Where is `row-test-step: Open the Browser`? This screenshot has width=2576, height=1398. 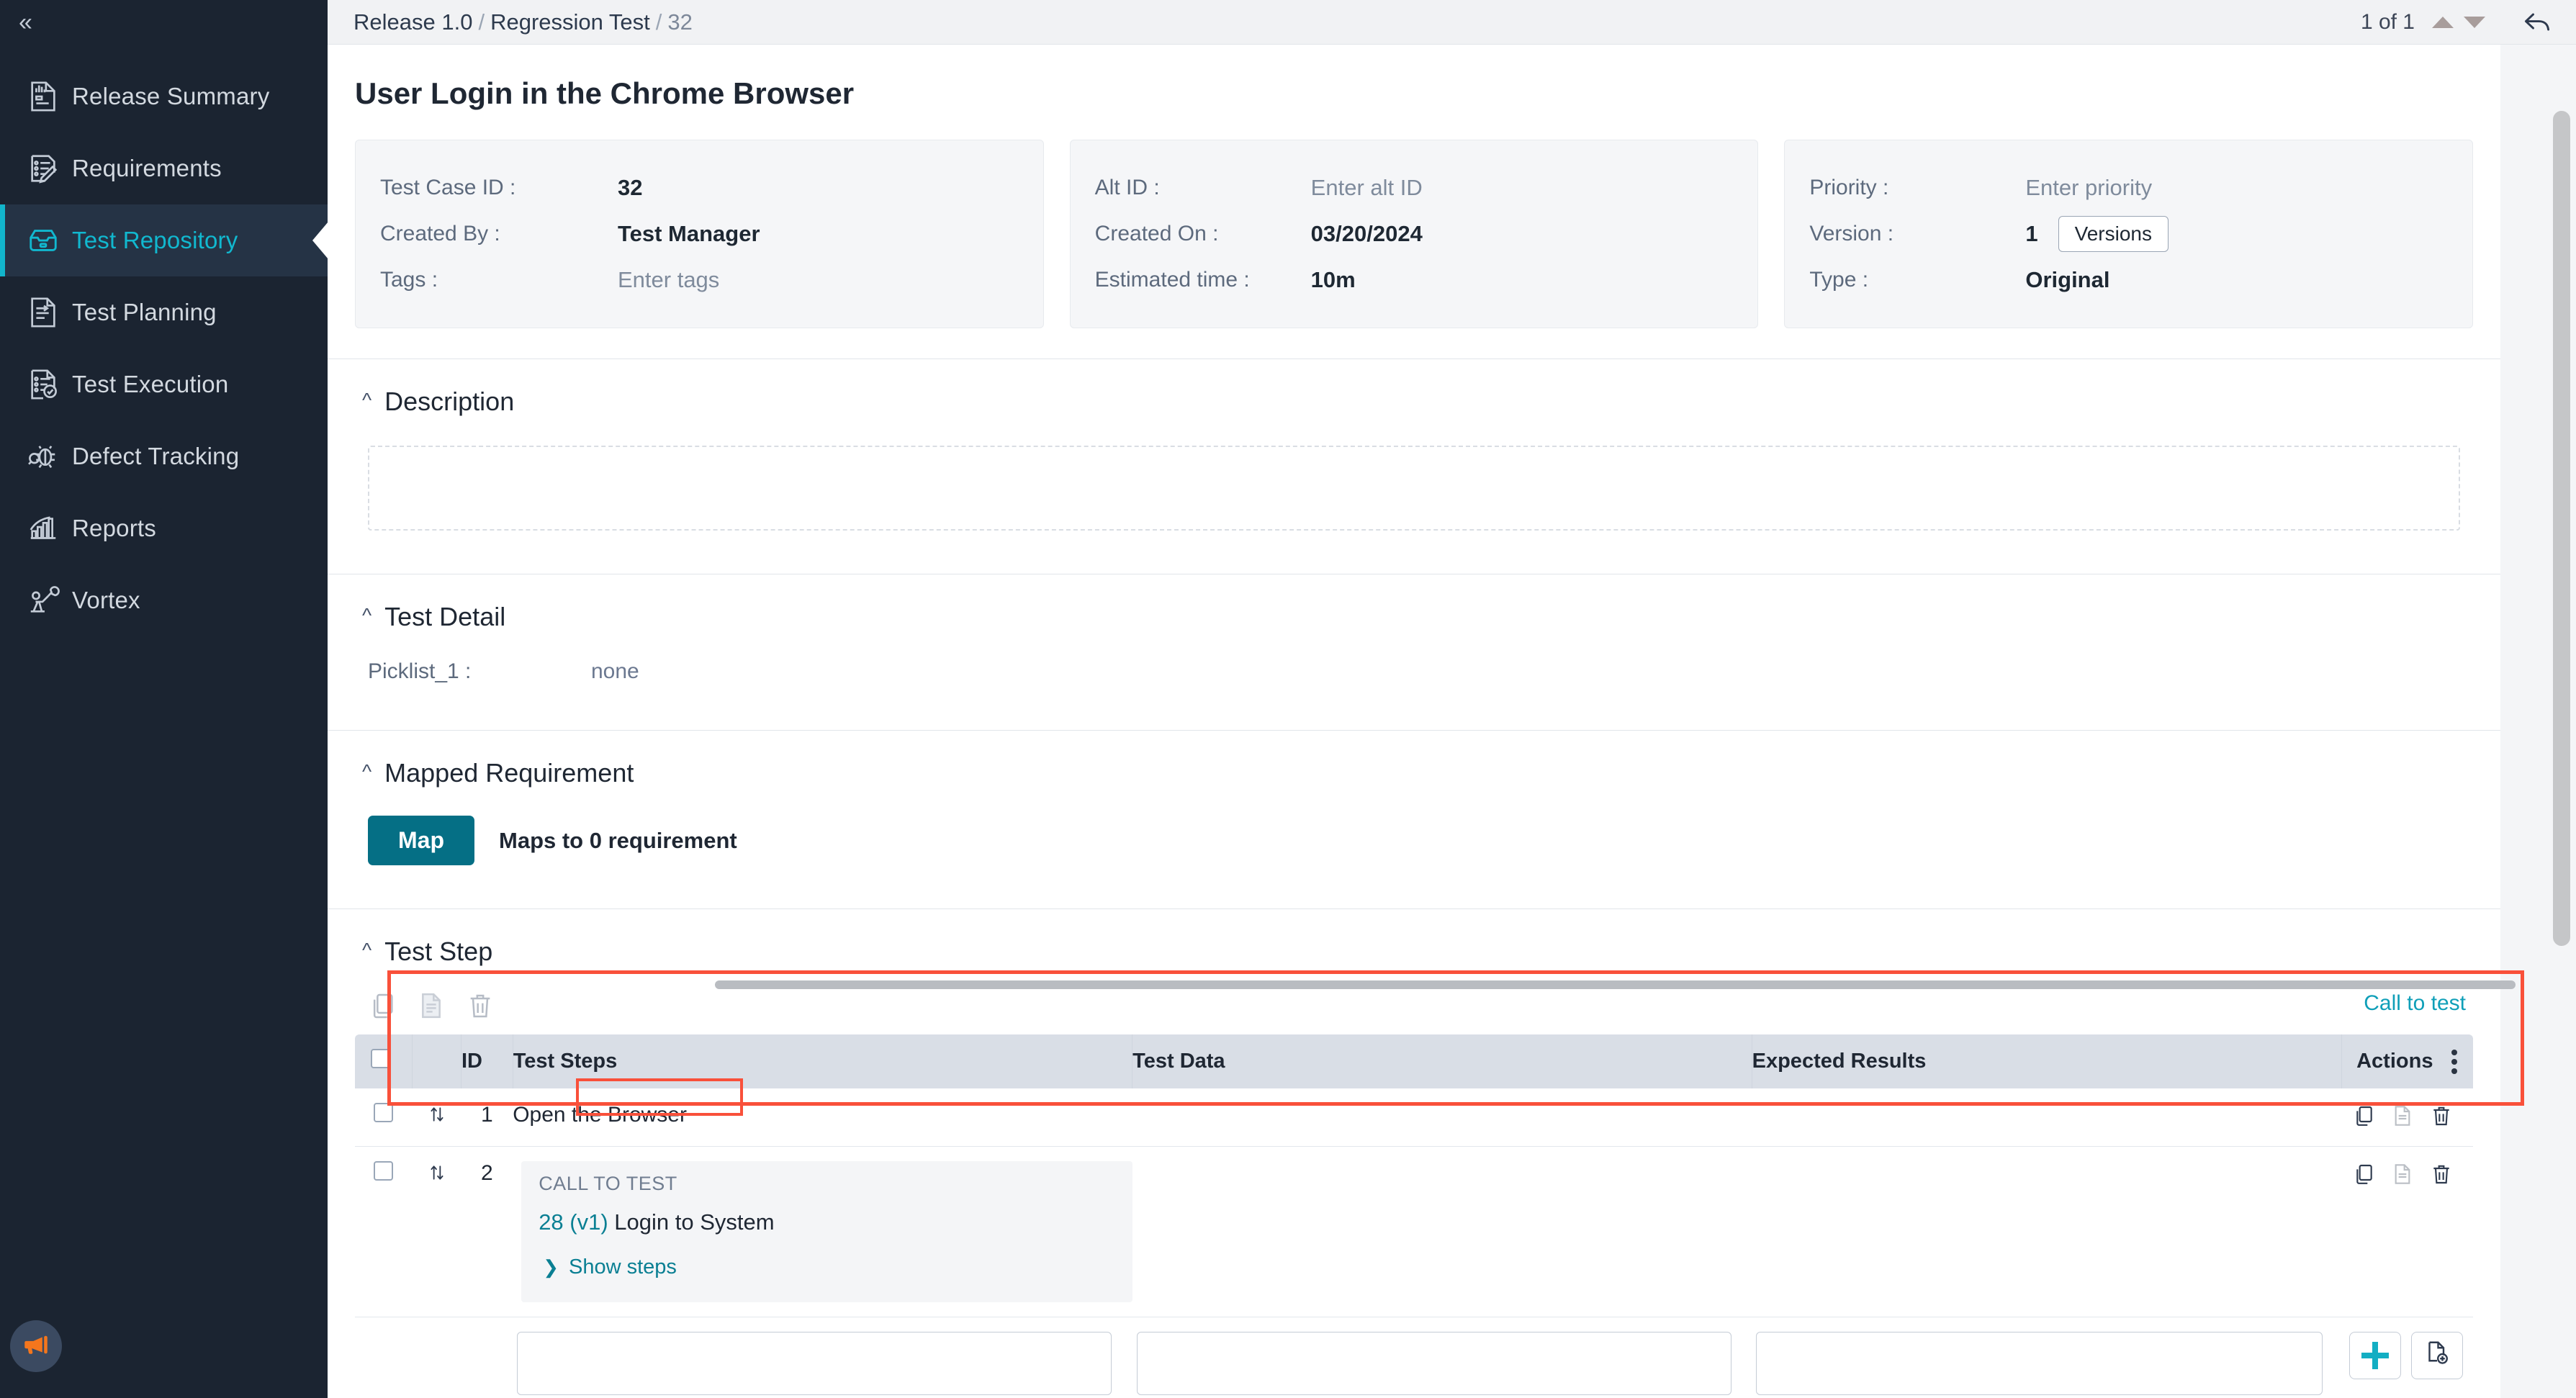
row-test-step: Open the Browser is located at coordinates (822, 1117).